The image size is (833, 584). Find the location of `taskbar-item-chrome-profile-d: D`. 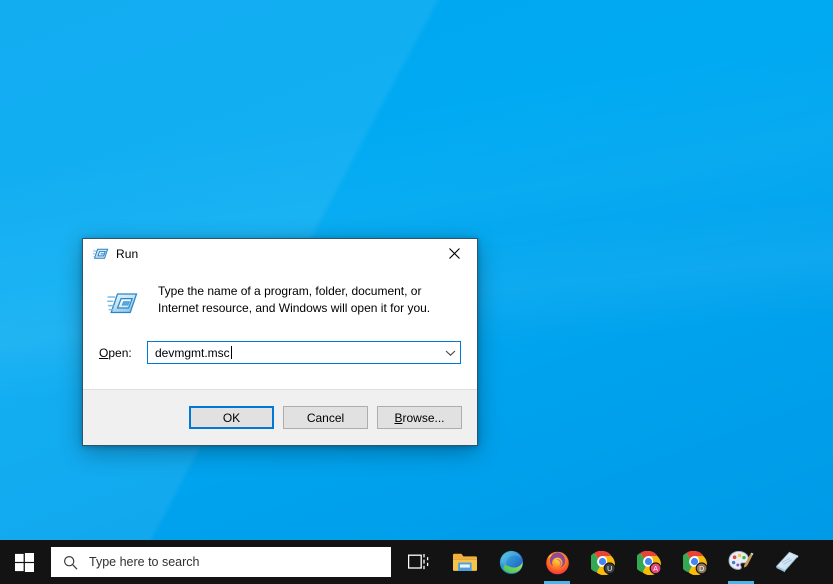

taskbar-item-chrome-profile-d: D is located at coordinates (695, 562).